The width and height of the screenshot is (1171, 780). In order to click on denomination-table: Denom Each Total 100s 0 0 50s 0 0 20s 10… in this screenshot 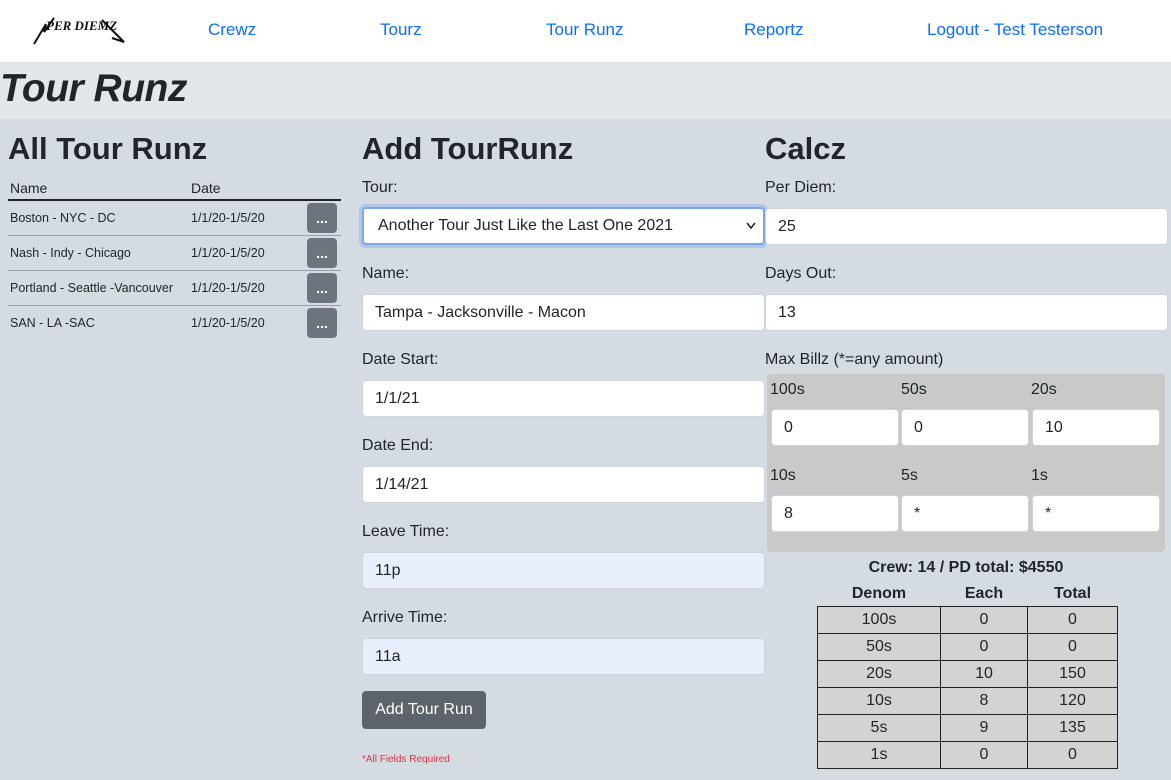, I will do `click(967, 676)`.